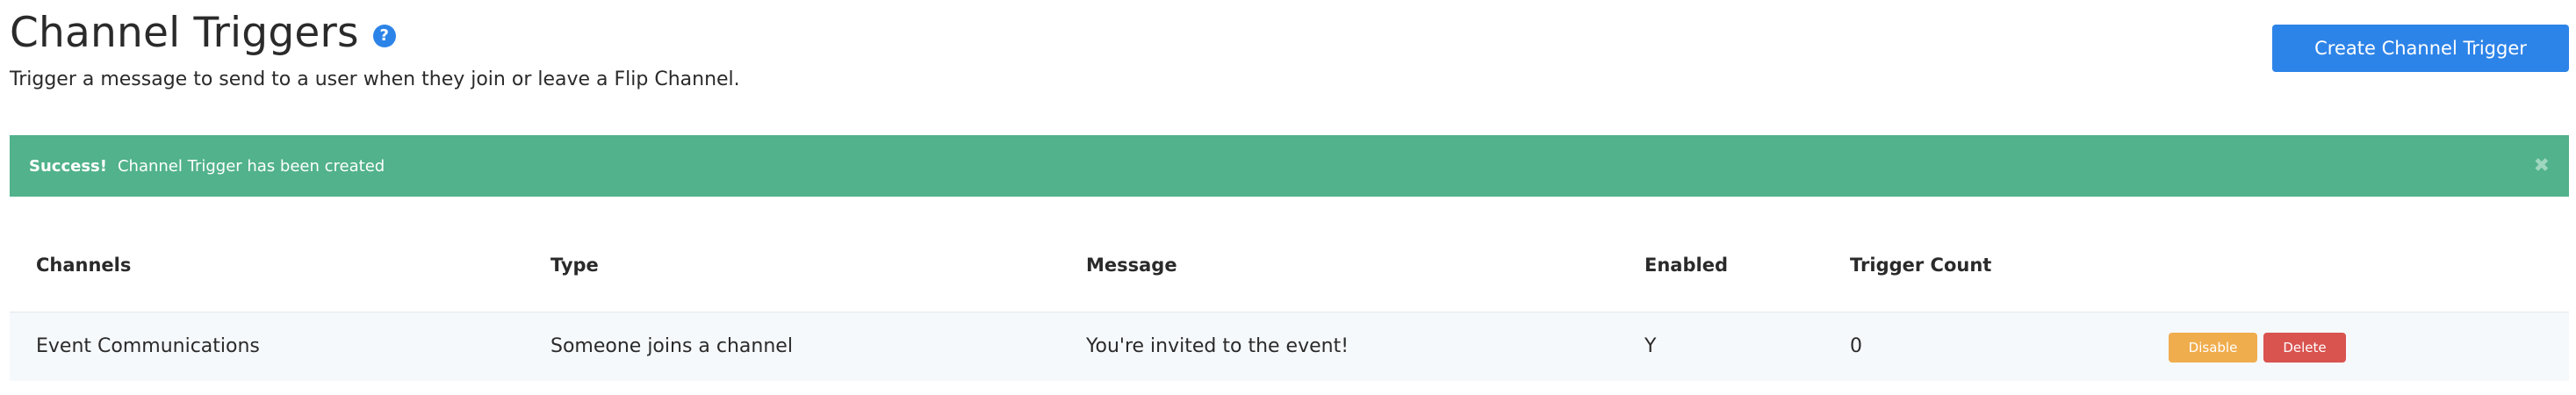  Describe the element at coordinates (83, 265) in the screenshot. I see `column-header-channels: Channels` at that location.